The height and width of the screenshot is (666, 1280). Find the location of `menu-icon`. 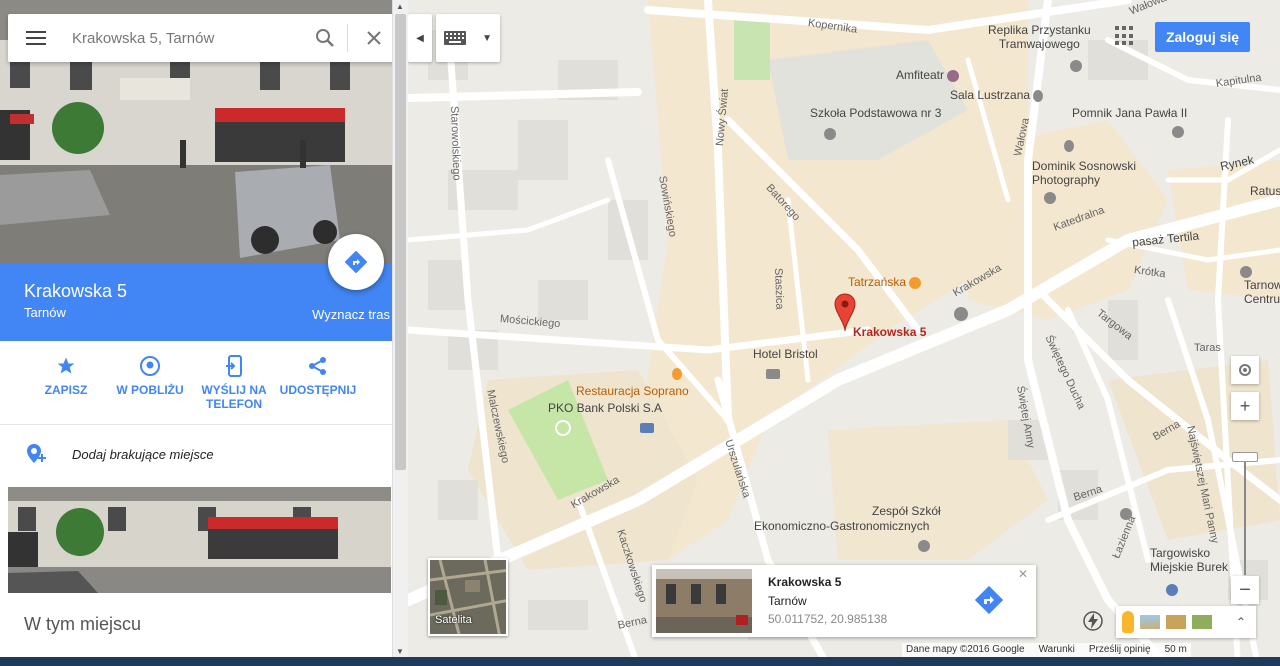

menu-icon is located at coordinates (36, 38).